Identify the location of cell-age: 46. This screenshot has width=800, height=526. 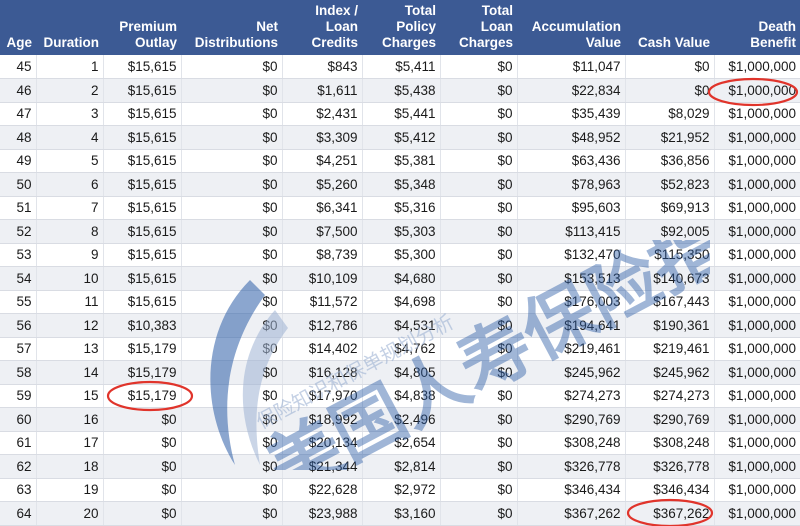
(18, 90).